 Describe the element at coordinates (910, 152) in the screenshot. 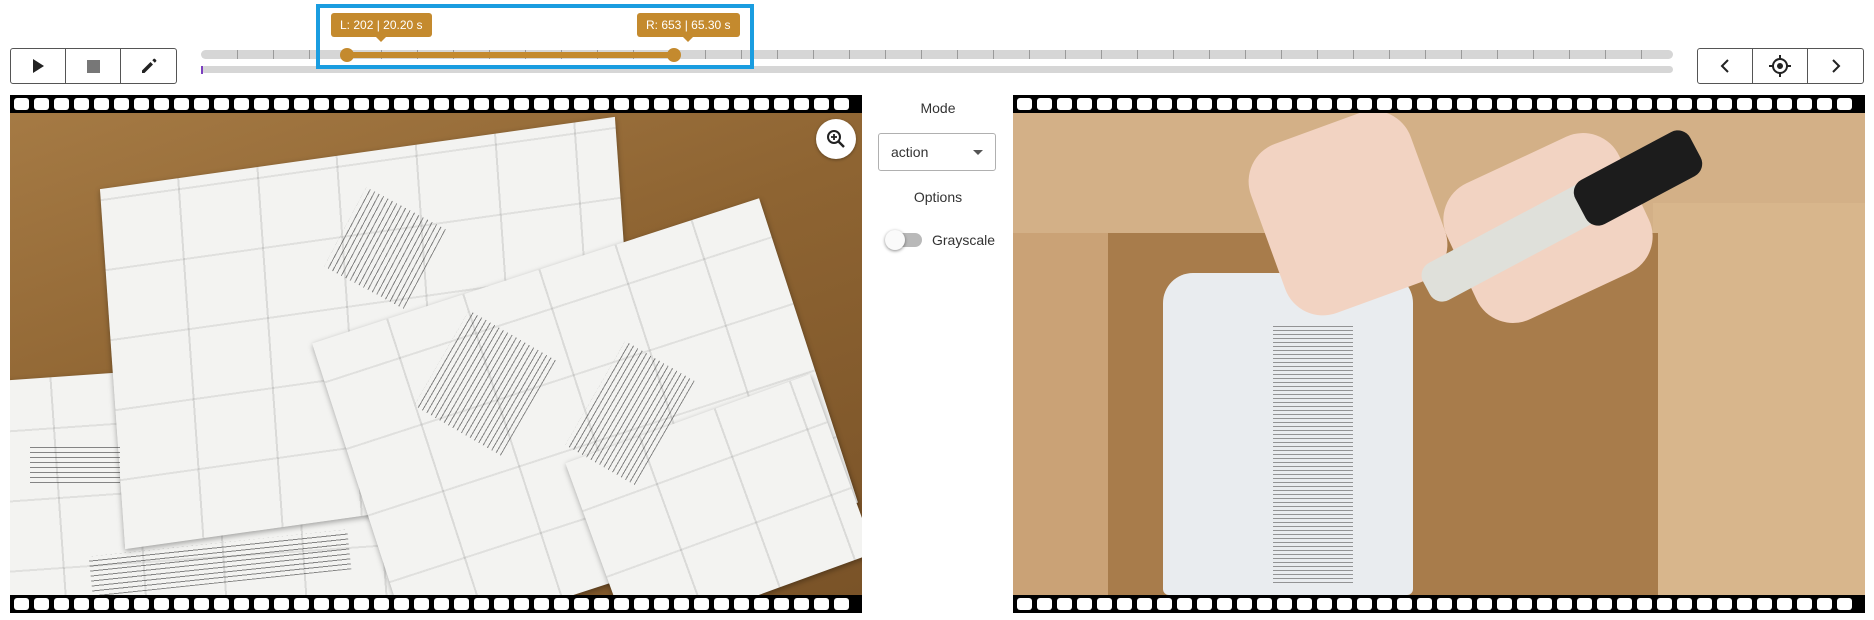

I see `mode-select-value: action` at that location.